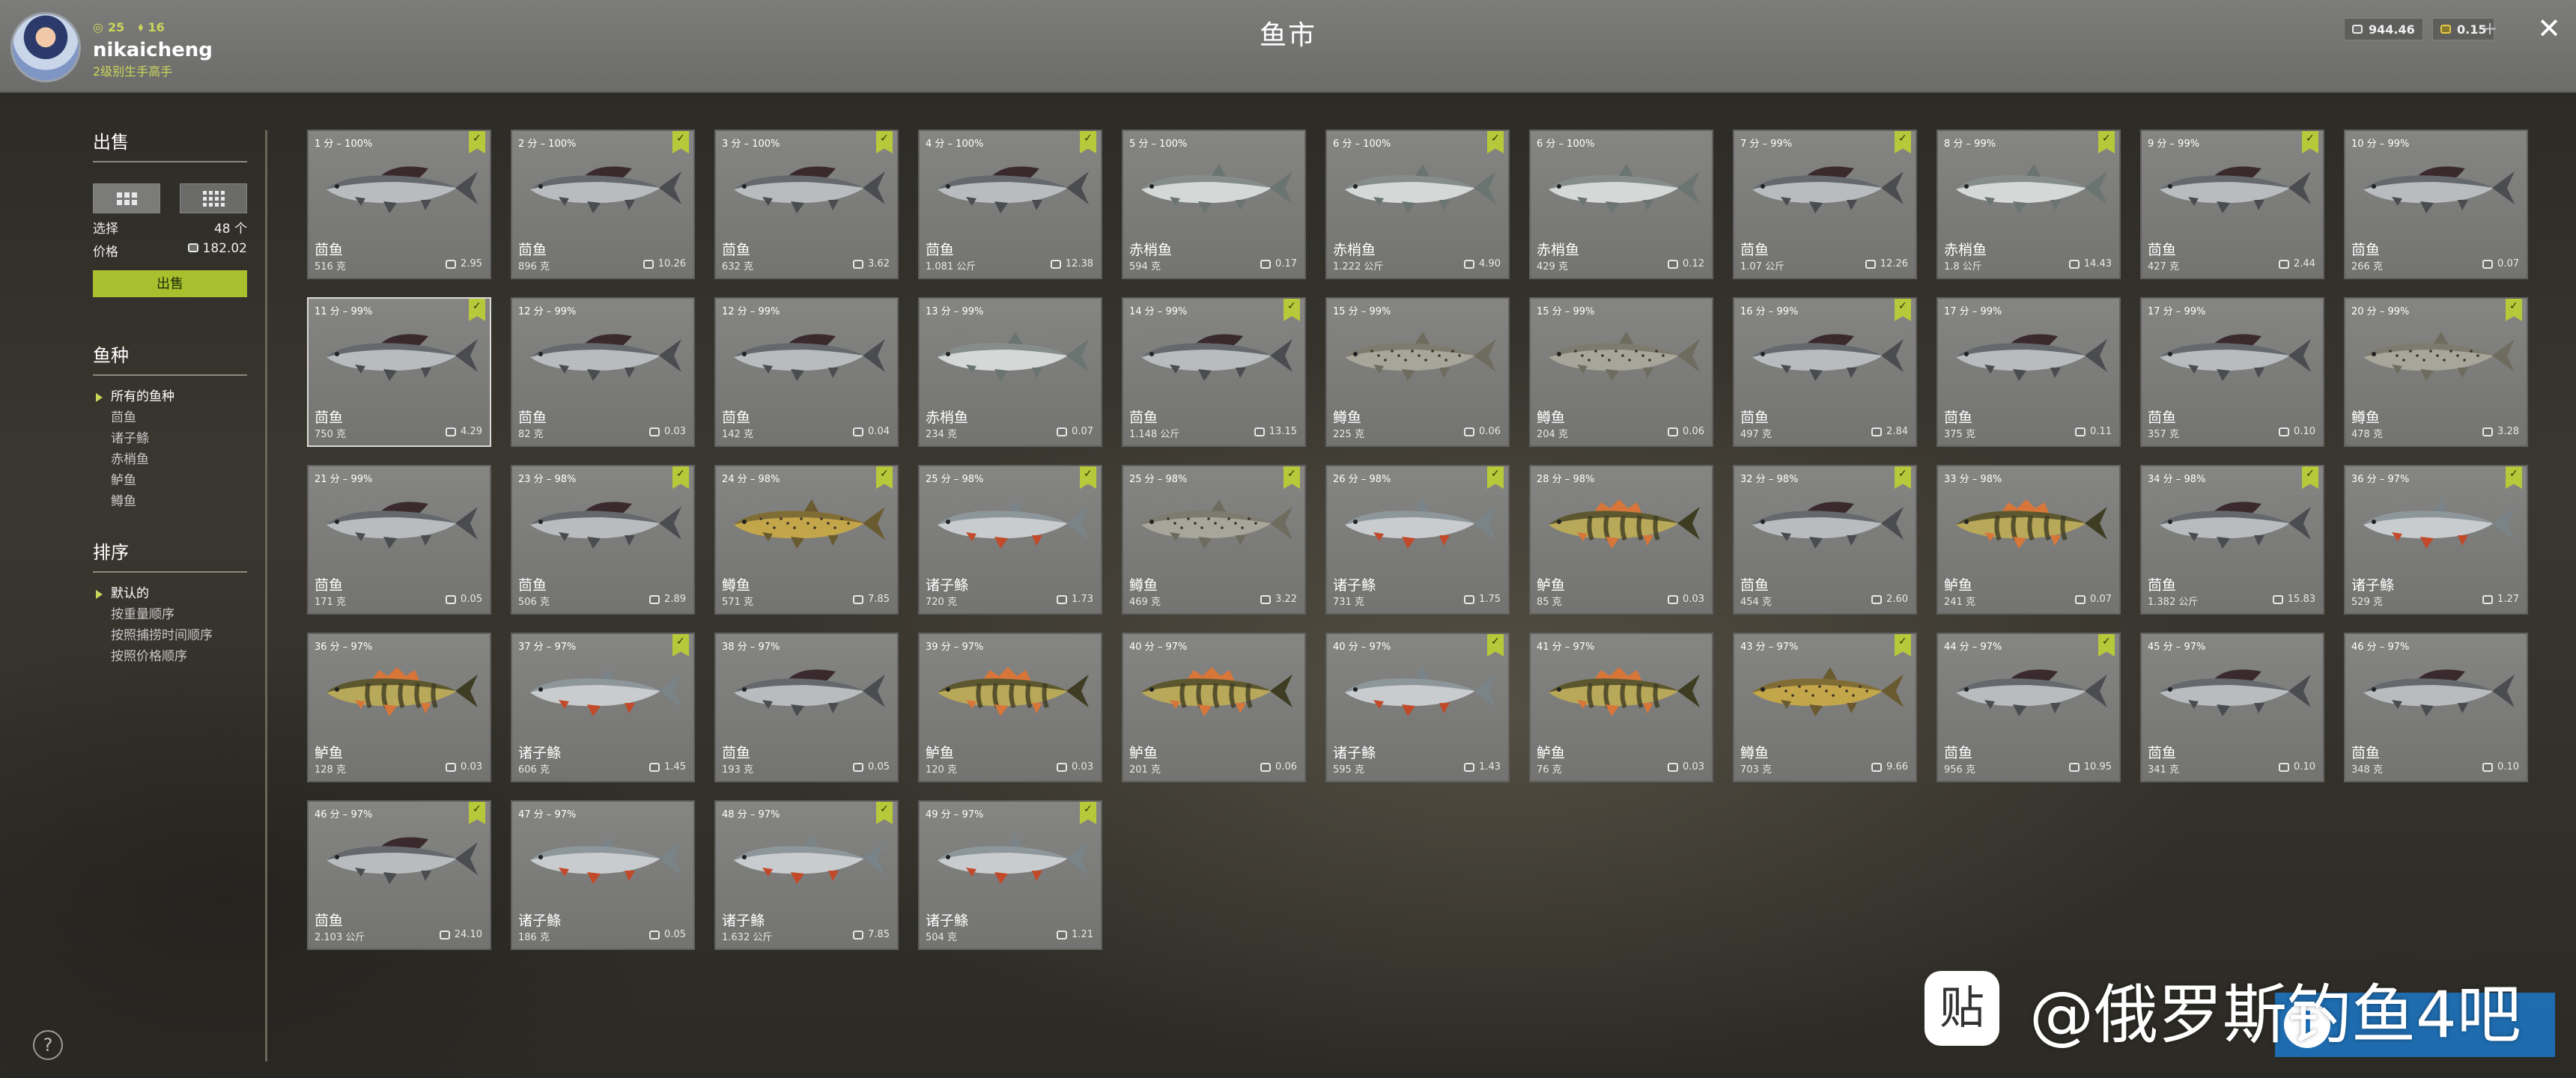 This screenshot has width=2576, height=1078. Describe the element at coordinates (399, 540) in the screenshot. I see `fish-card: 21 分 – 99% 茴鱼 171 克 0.05` at that location.